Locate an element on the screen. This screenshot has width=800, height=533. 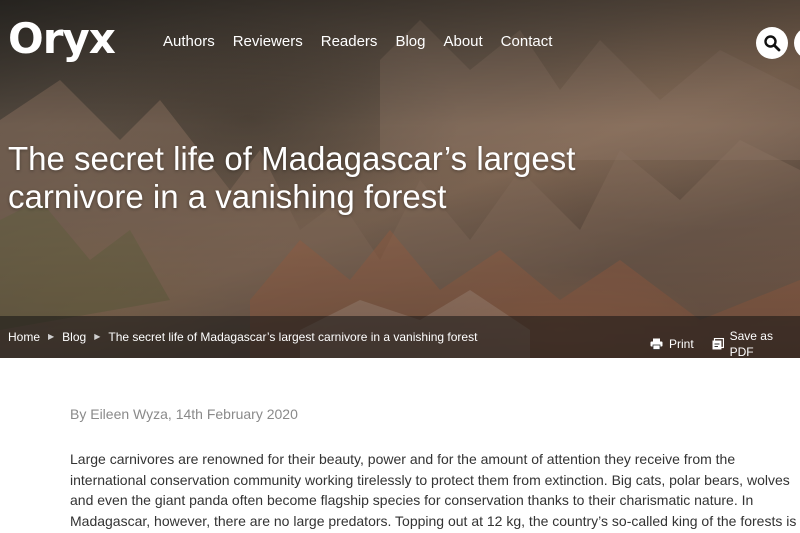
menu-button is located at coordinates (797, 43).